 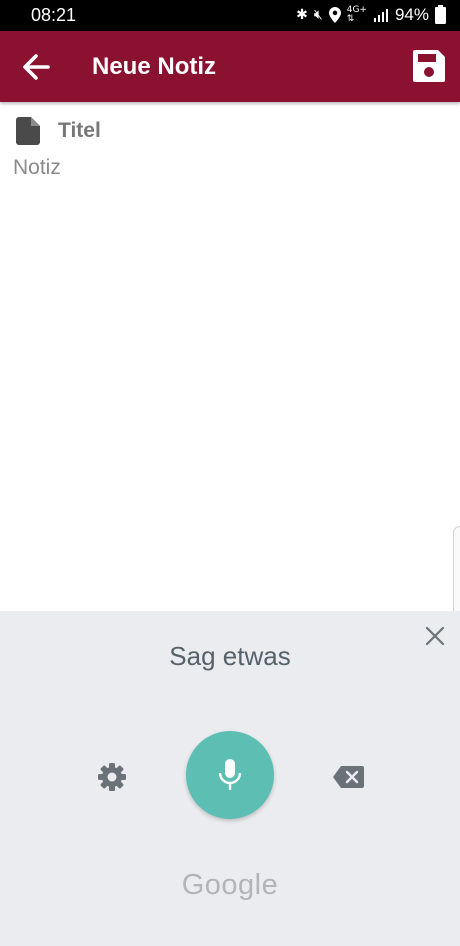 I want to click on microphone-button, so click(x=230, y=775).